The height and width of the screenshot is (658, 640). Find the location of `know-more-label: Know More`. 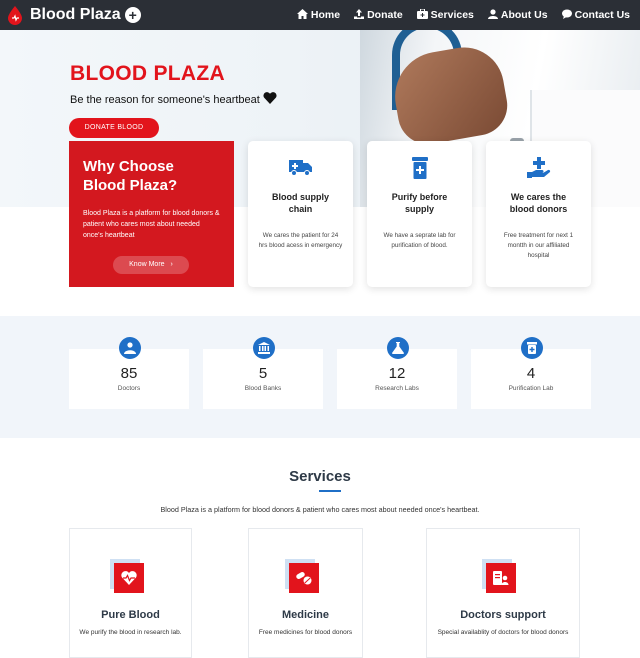

know-more-label: Know More is located at coordinates (147, 264).